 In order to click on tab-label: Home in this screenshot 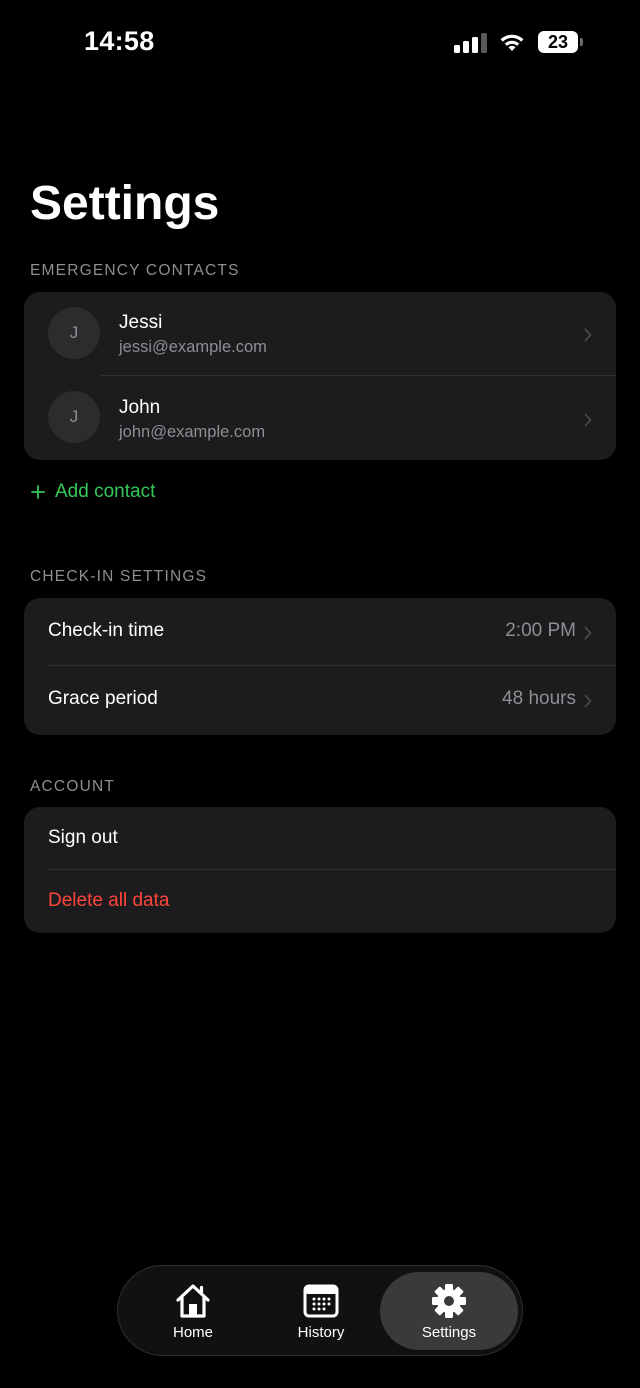, I will do `click(192, 1332)`.